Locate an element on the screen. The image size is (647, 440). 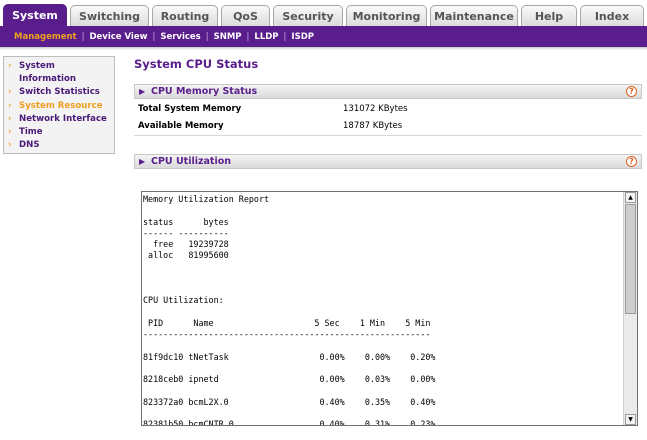
leftnav-dns: › DNS is located at coordinates (59, 145).